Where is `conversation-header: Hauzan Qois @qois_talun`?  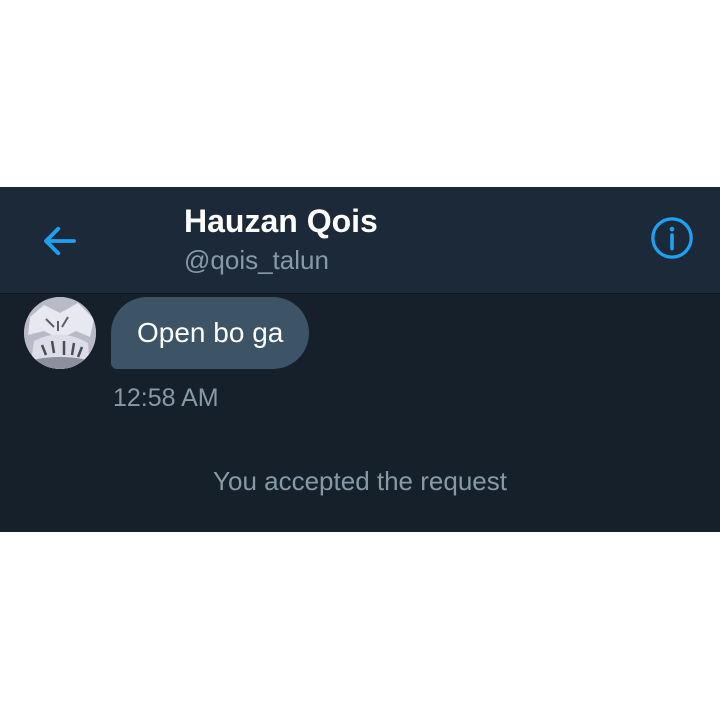
conversation-header: Hauzan Qois @qois_talun is located at coordinates (360, 240).